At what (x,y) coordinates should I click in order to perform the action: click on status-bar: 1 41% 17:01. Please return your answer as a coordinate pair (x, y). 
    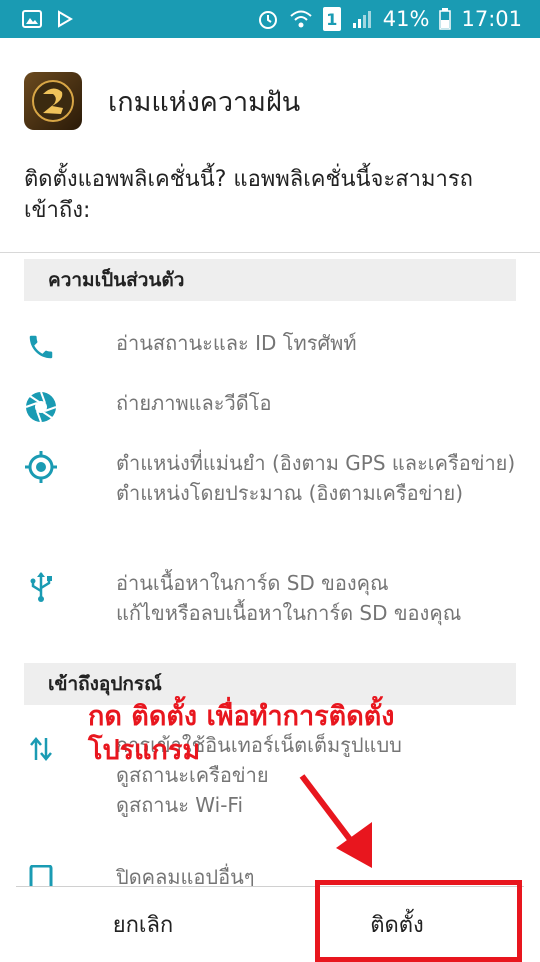
    Looking at the image, I should click on (270, 19).